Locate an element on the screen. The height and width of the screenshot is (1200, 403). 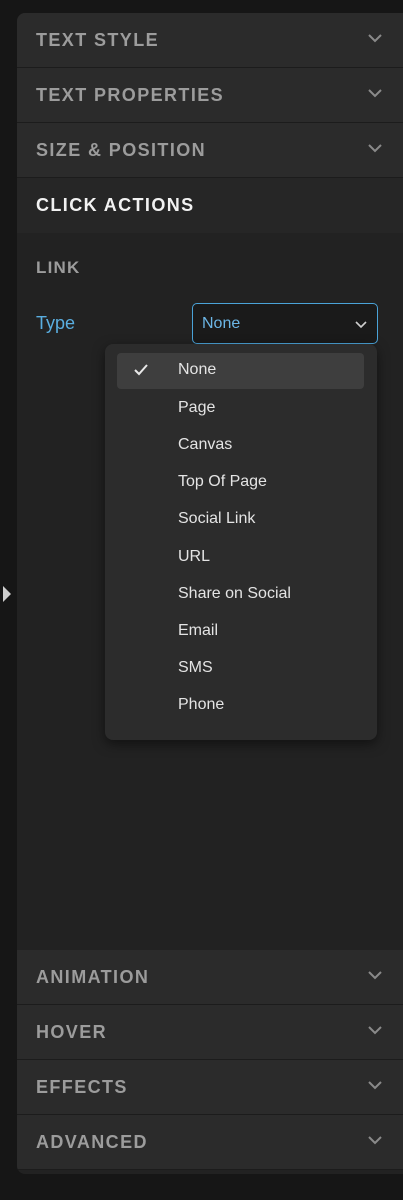
option-label: Top Of Page is located at coordinates (222, 481).